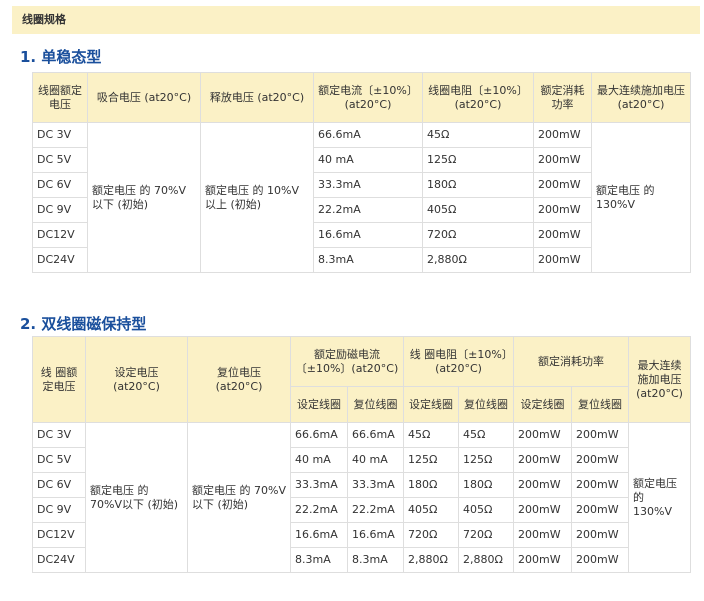 The image size is (704, 601). Describe the element at coordinates (431, 460) in the screenshot. I see `resistance-set-cell: 125Ω` at that location.